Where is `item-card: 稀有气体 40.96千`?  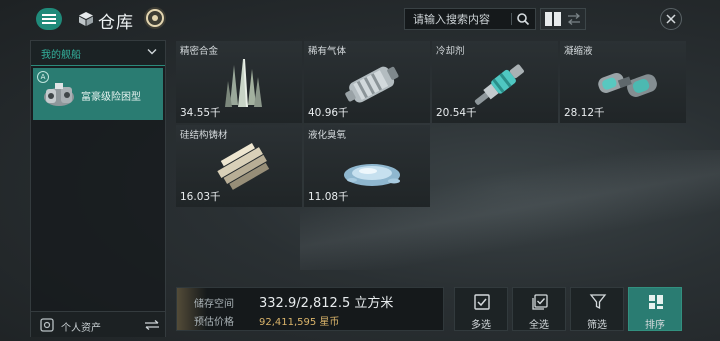
item-card: 稀有气体 40.96千 is located at coordinates (367, 82).